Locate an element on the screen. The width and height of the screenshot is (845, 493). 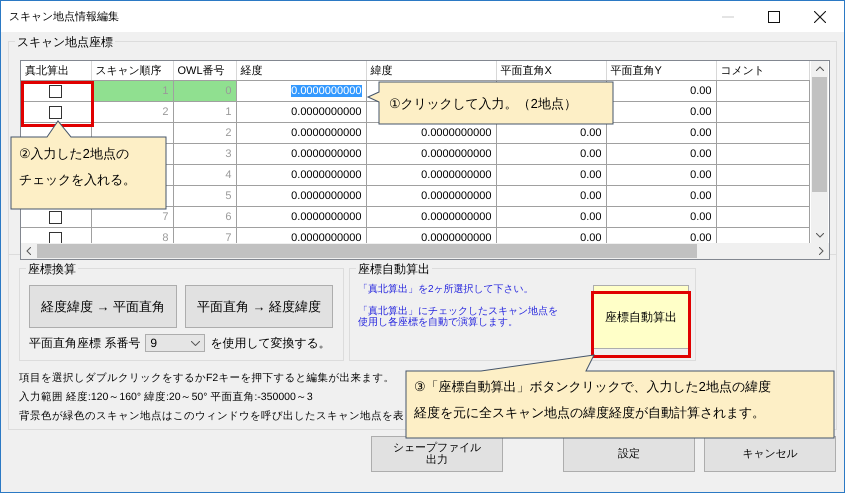
window-title: スキャン地点情報編集 is located at coordinates (64, 17).